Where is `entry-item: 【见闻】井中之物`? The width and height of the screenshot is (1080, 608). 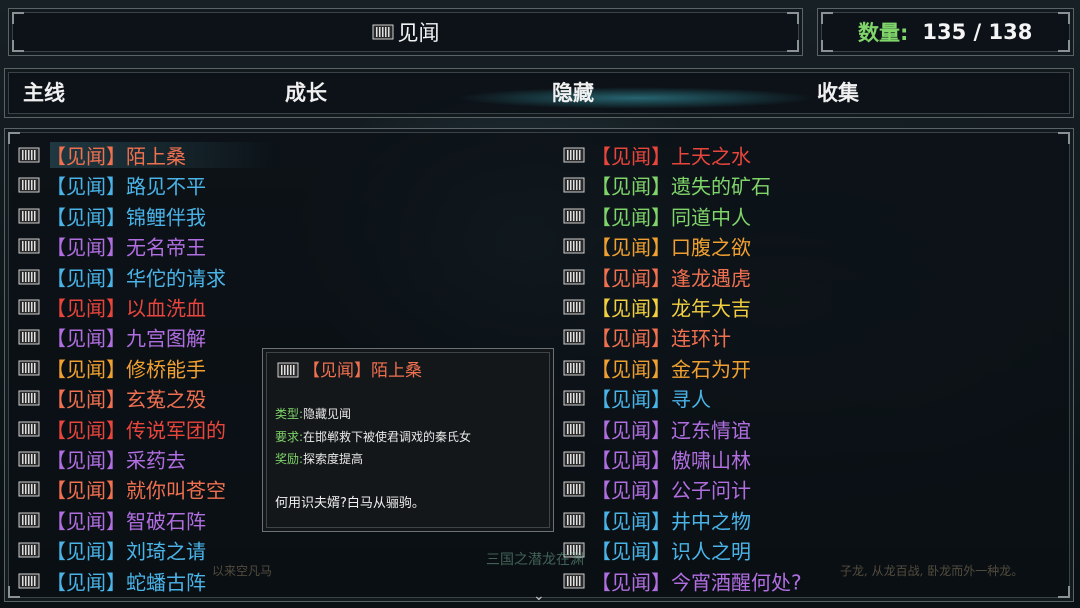 entry-item: 【见闻】井中之物 is located at coordinates (657, 520).